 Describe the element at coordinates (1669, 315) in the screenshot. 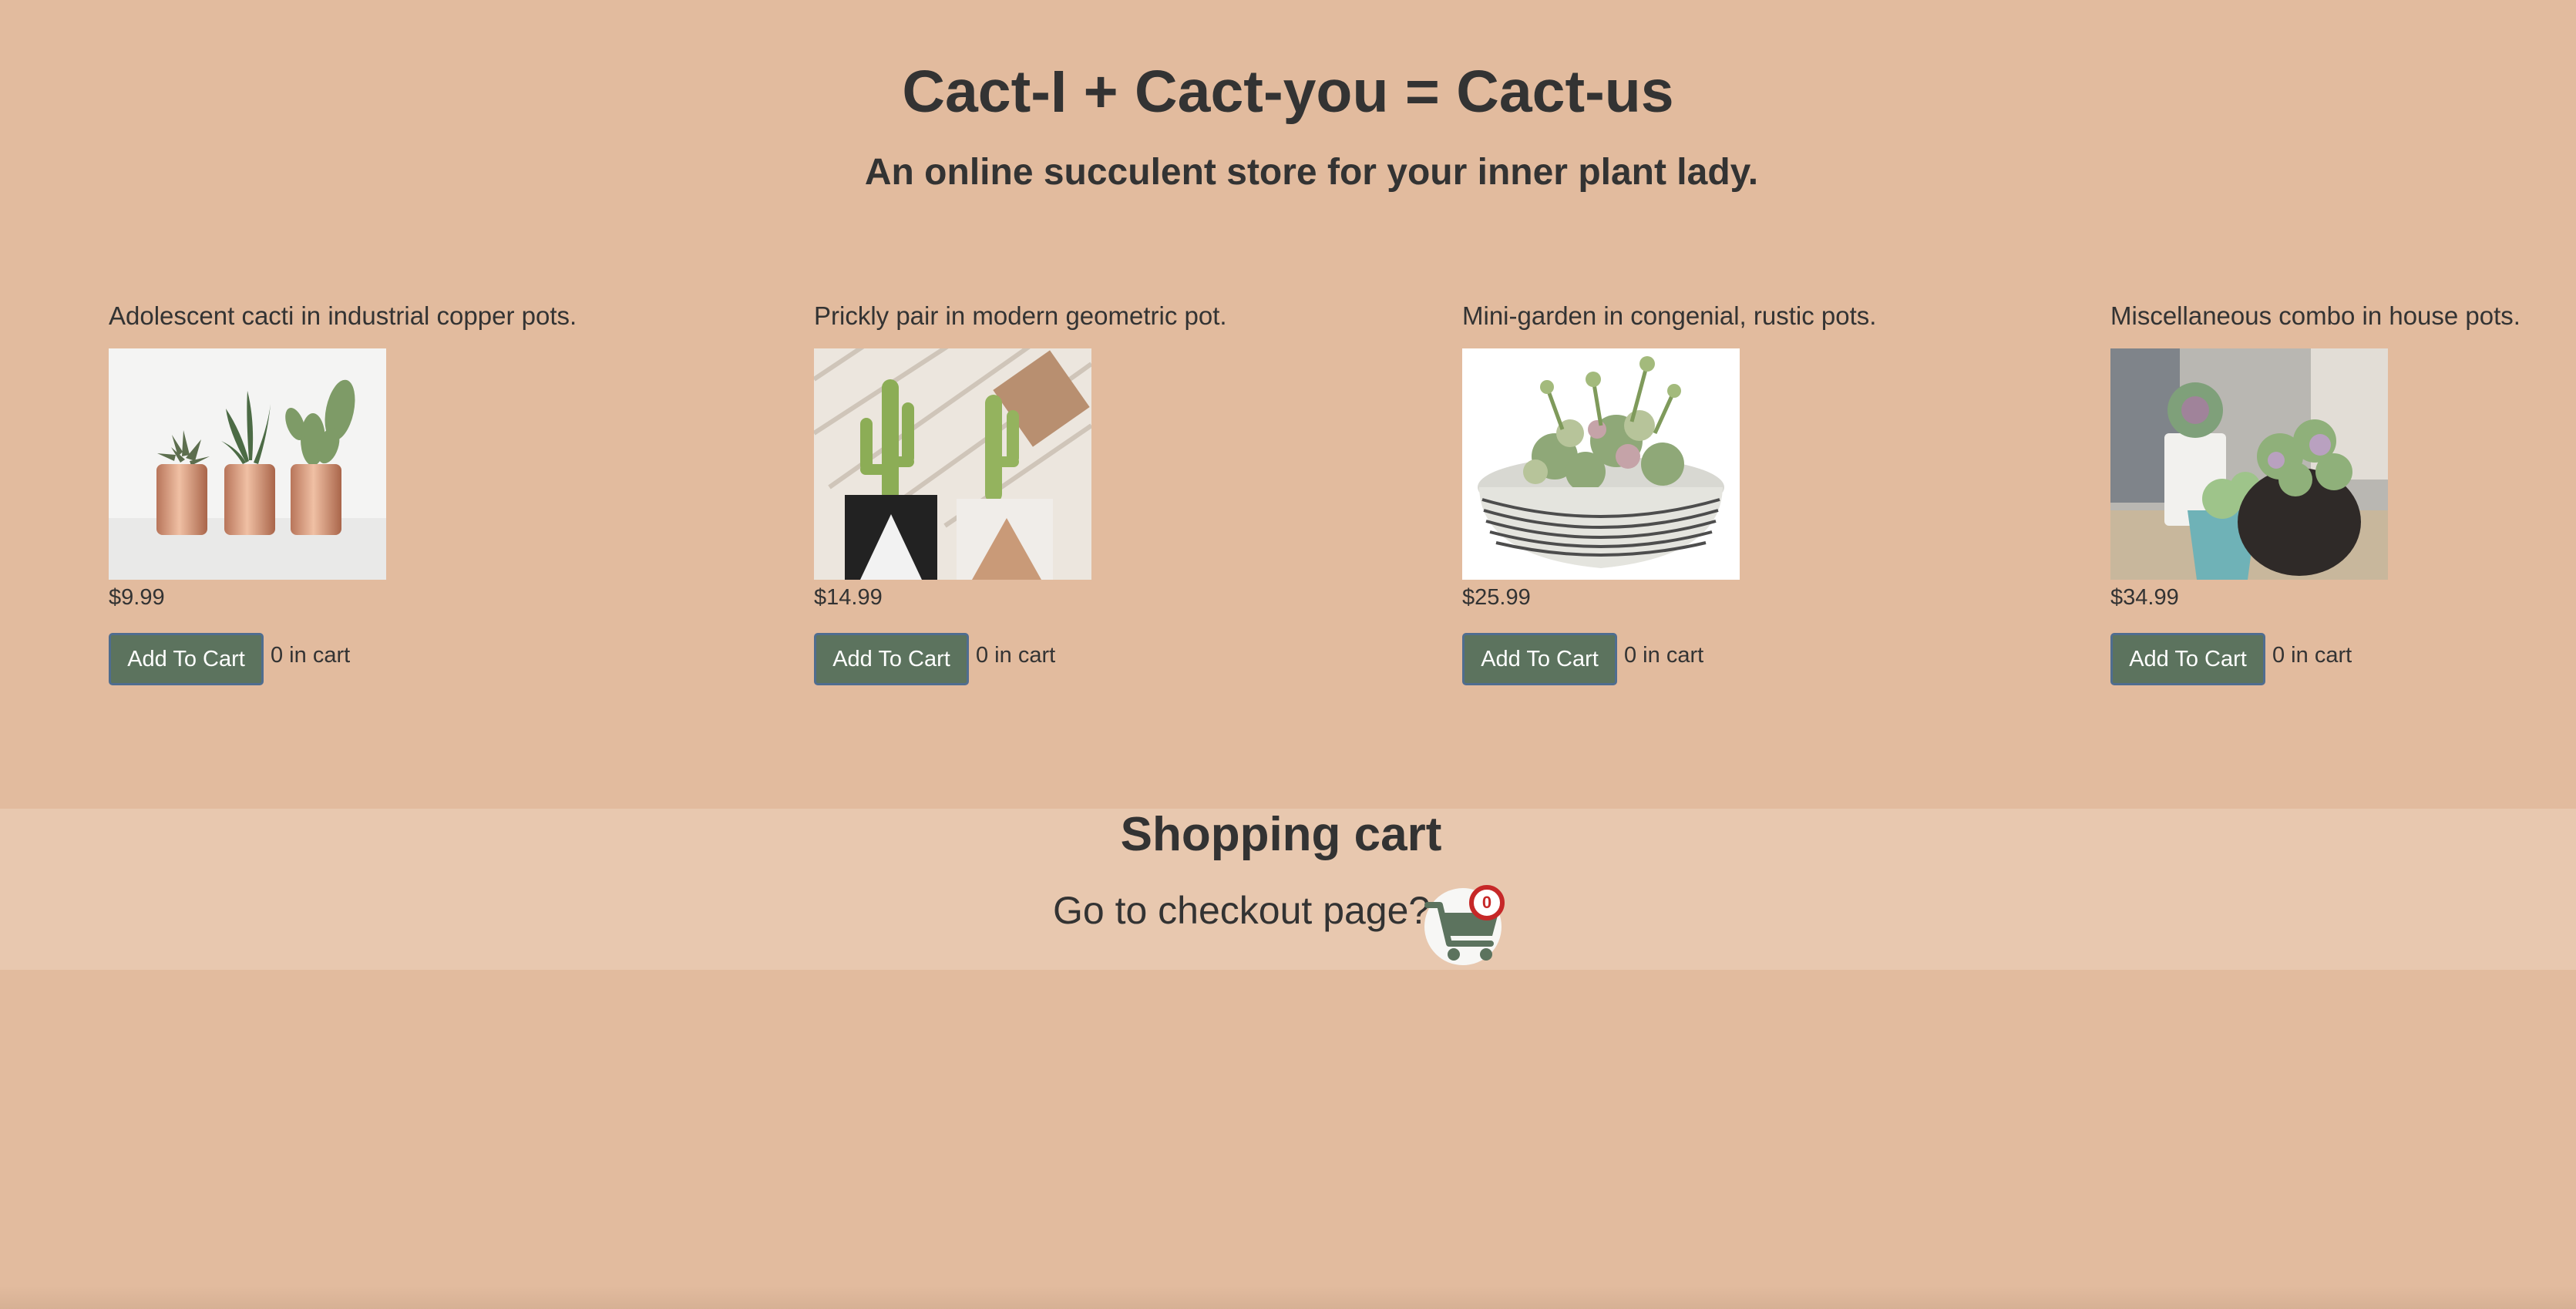

I see `product-description: Mini-garden in congenial, rustic pots.` at that location.